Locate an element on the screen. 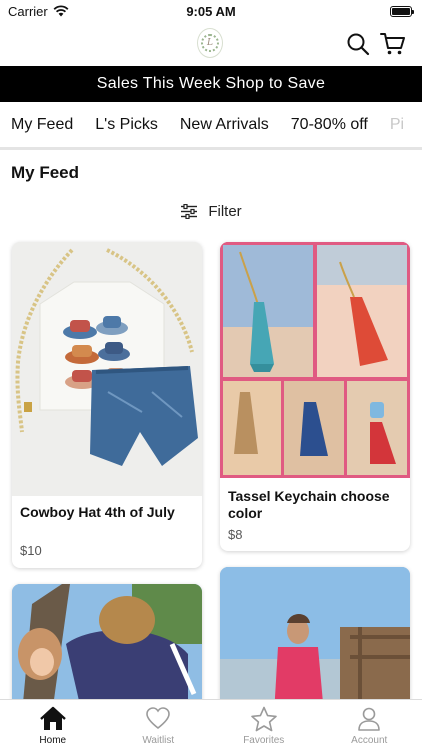 The height and width of the screenshot is (750, 422). person-icon is located at coordinates (369, 719).